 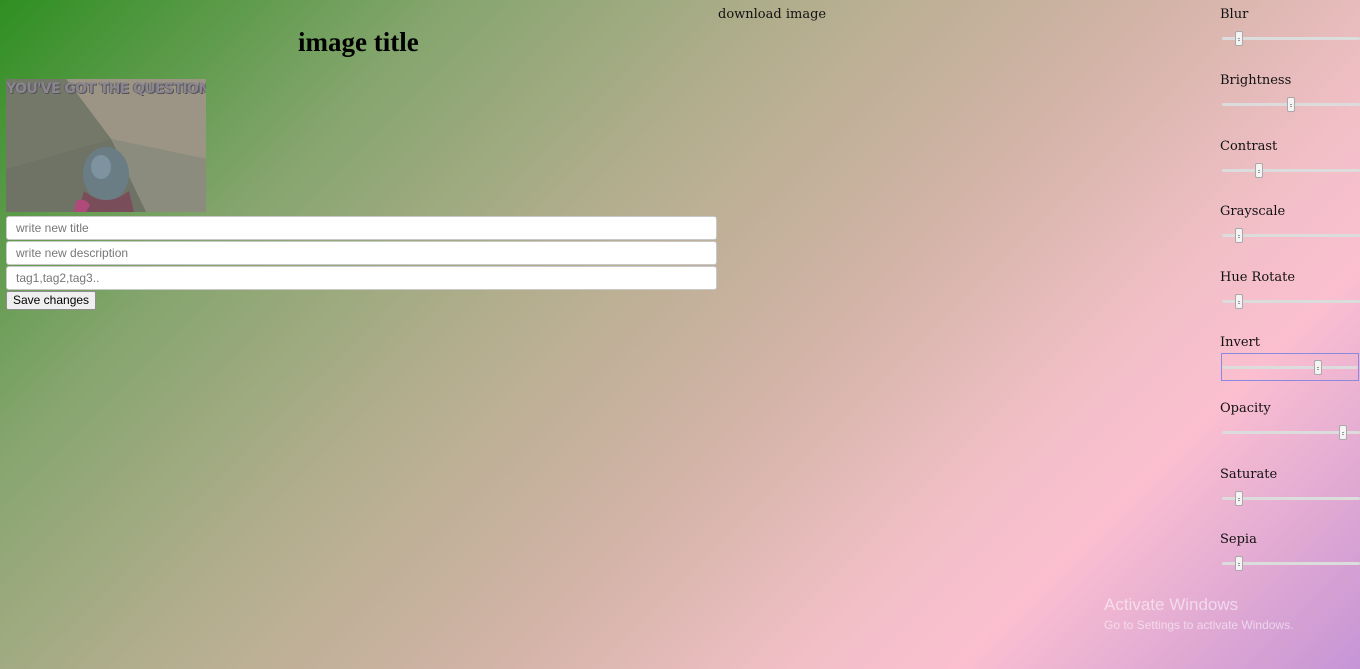 I want to click on filter-label: Brightness, so click(x=1256, y=80).